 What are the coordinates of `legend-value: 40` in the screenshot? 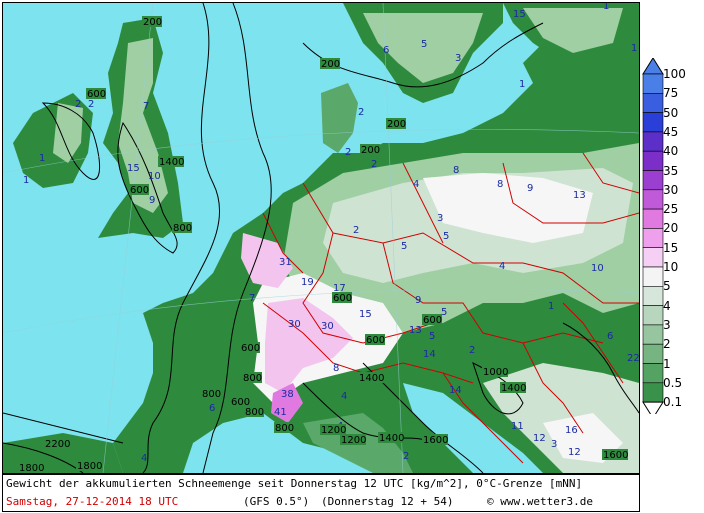 It's located at (671, 151).